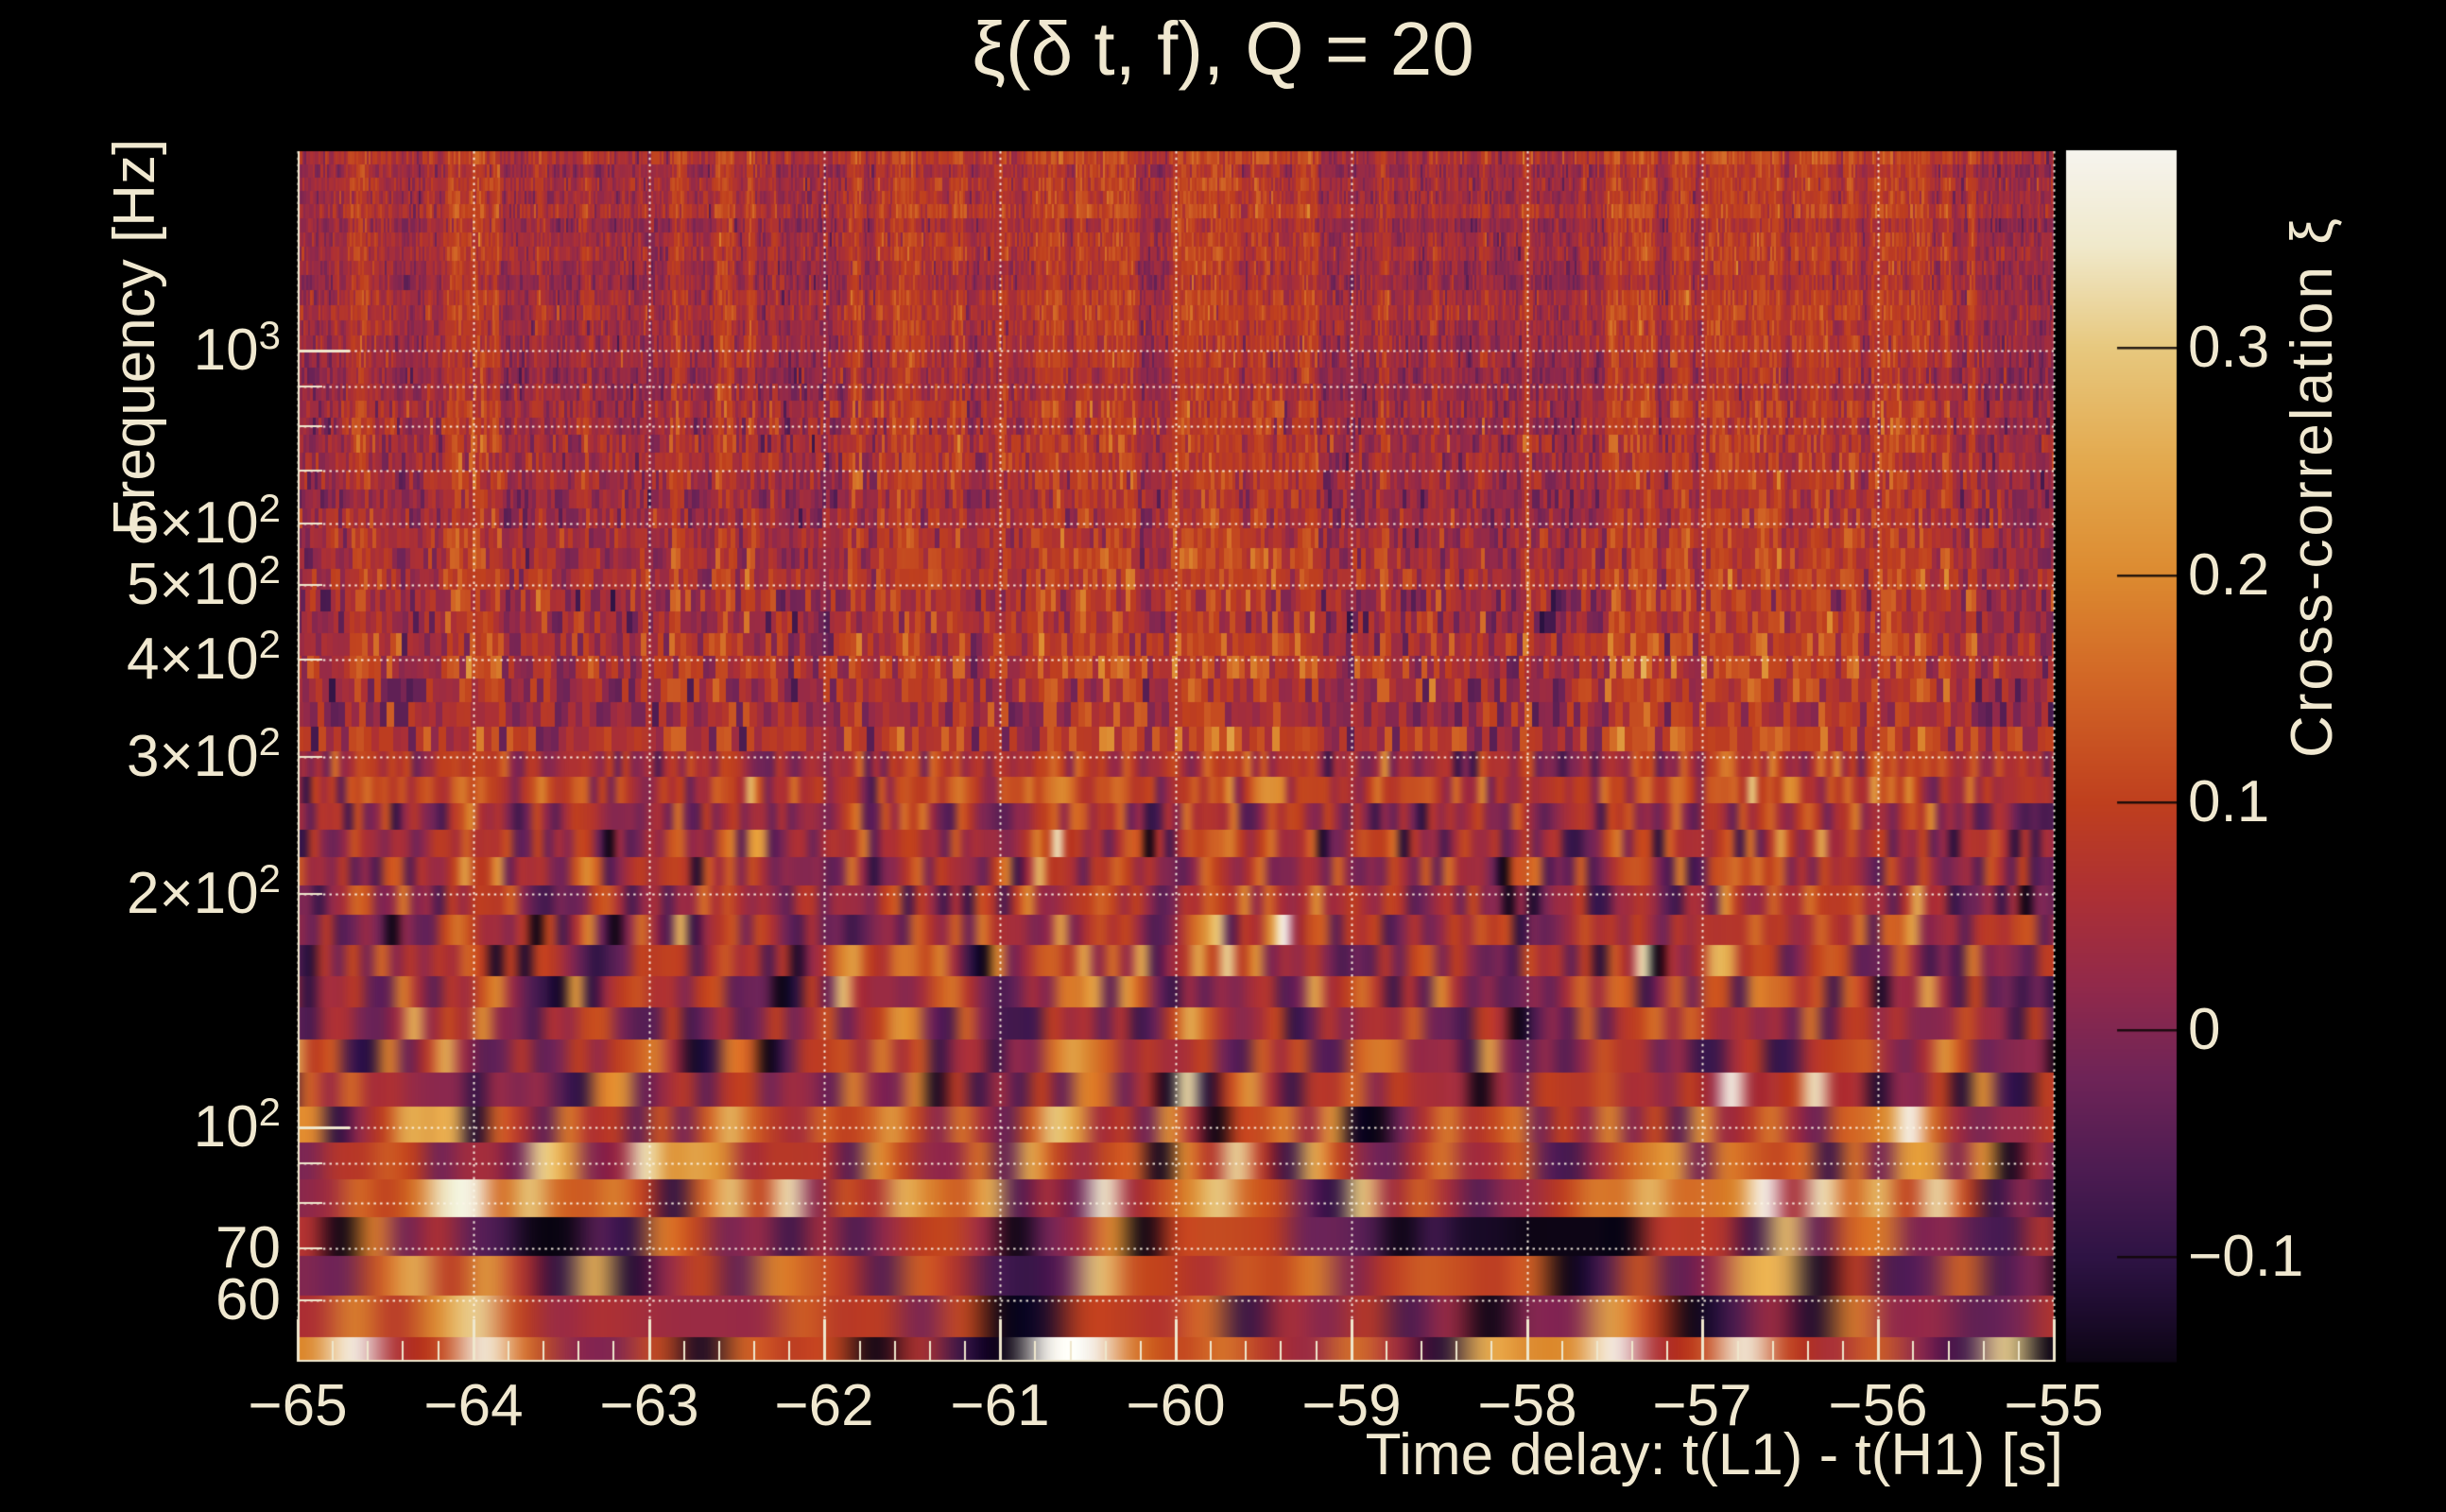  Describe the element at coordinates (203, 754) in the screenshot. I see `y-tick-label-300: 3×102` at that location.